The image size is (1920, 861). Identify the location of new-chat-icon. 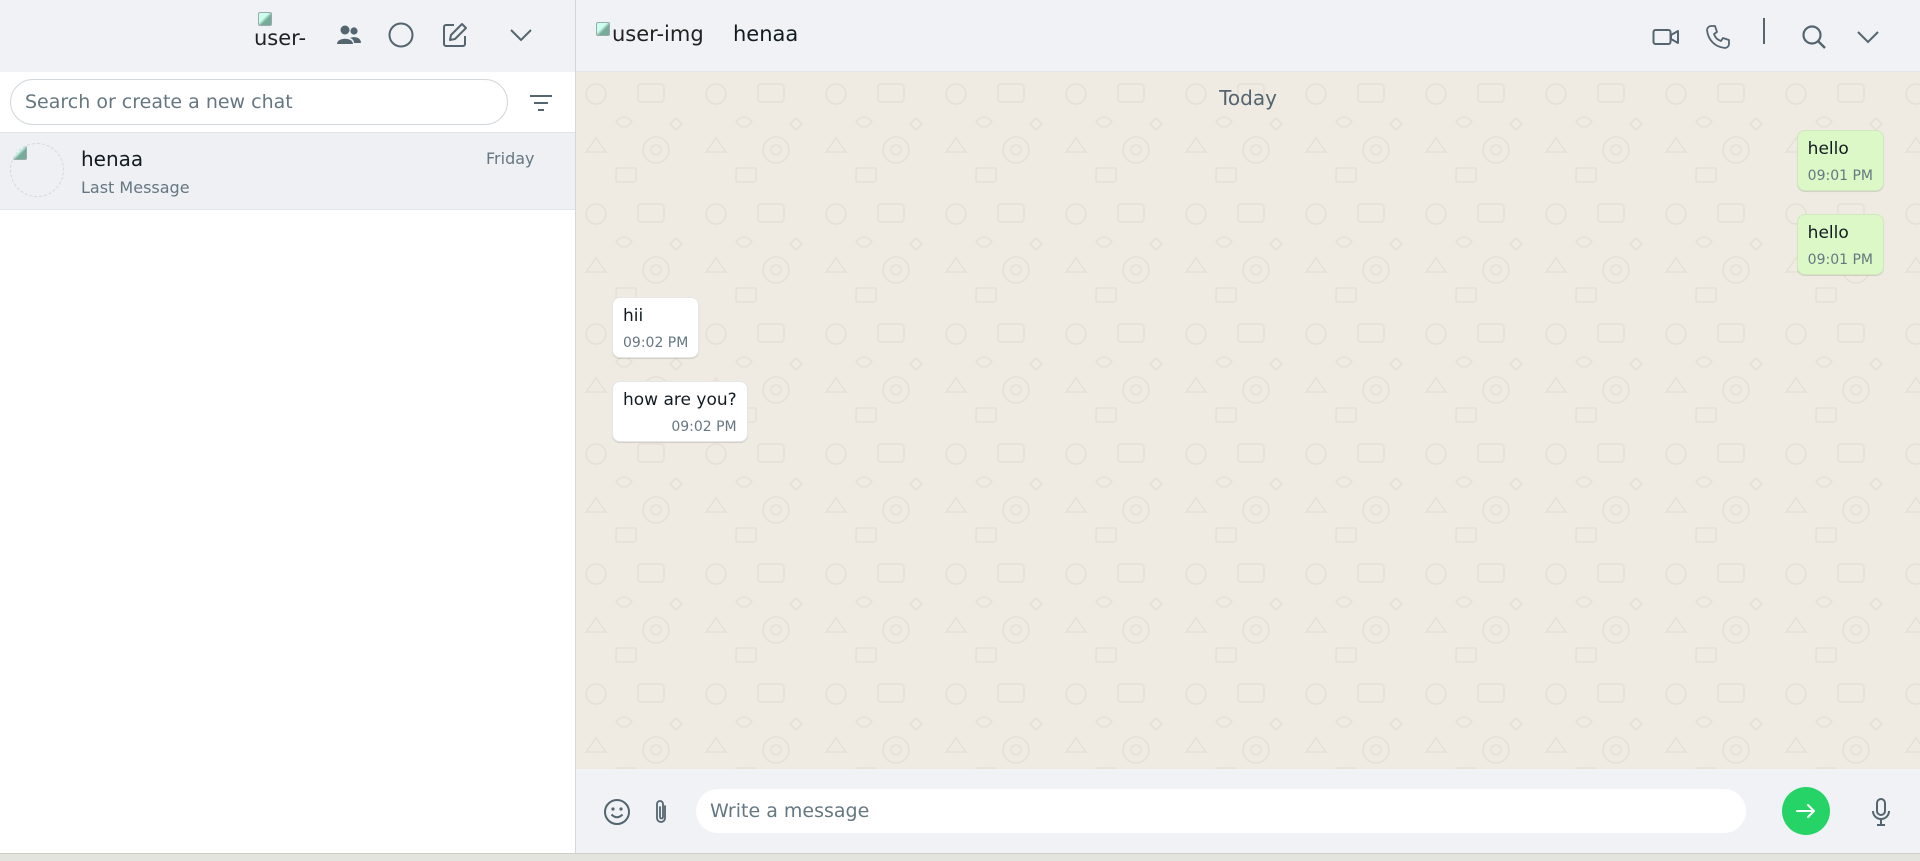
(455, 35).